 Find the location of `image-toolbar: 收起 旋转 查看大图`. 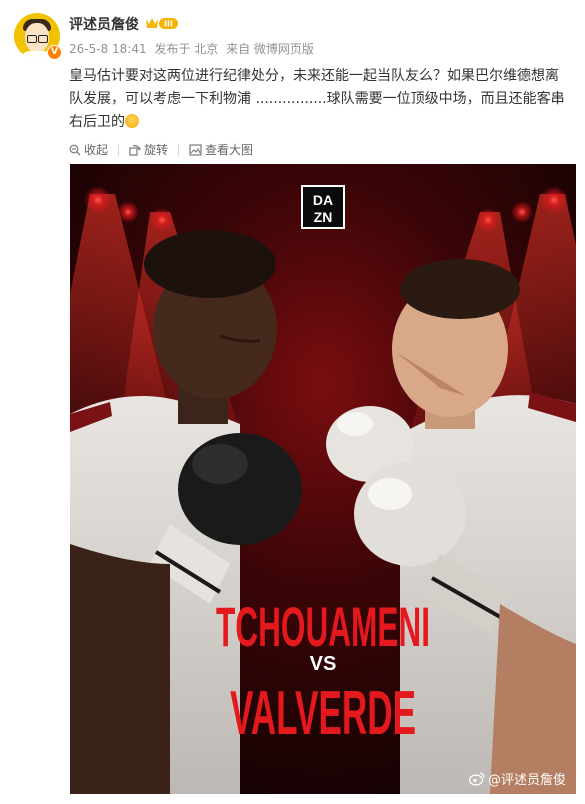

image-toolbar: 收起 旋转 查看大图 is located at coordinates (166, 149).